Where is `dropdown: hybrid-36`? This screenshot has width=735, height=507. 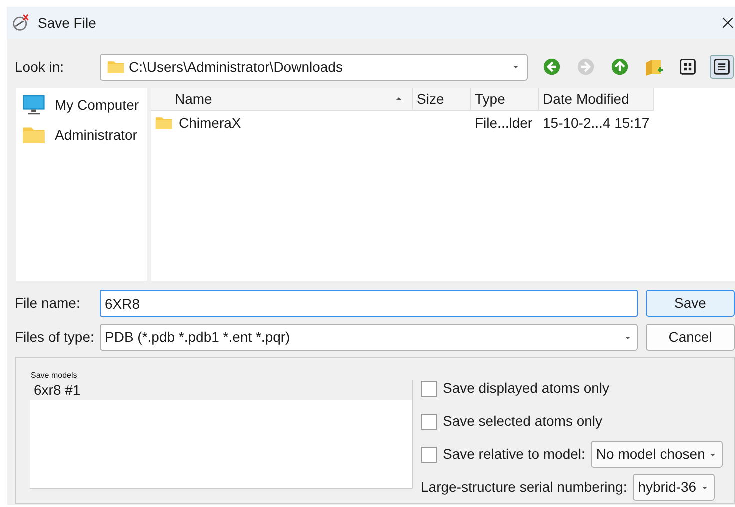 dropdown: hybrid-36 is located at coordinates (674, 487).